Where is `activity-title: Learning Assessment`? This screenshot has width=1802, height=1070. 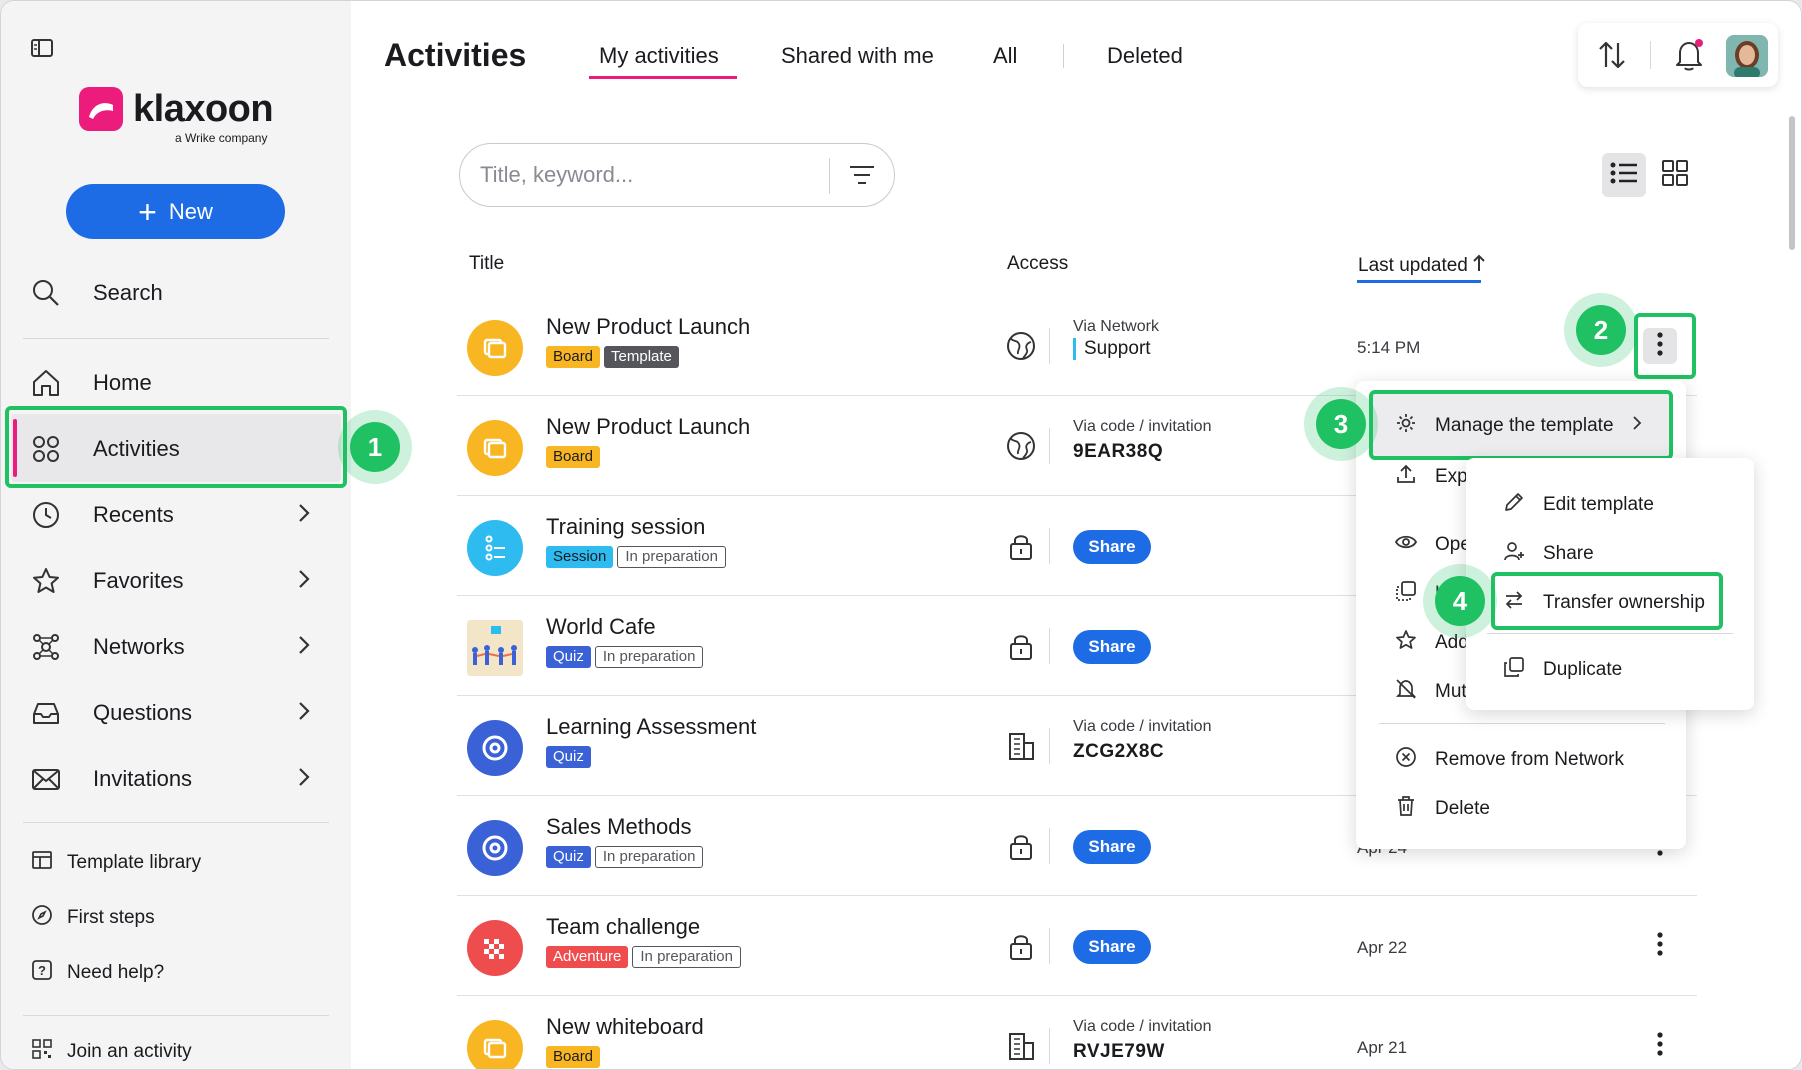
activity-title: Learning Assessment is located at coordinates (651, 727).